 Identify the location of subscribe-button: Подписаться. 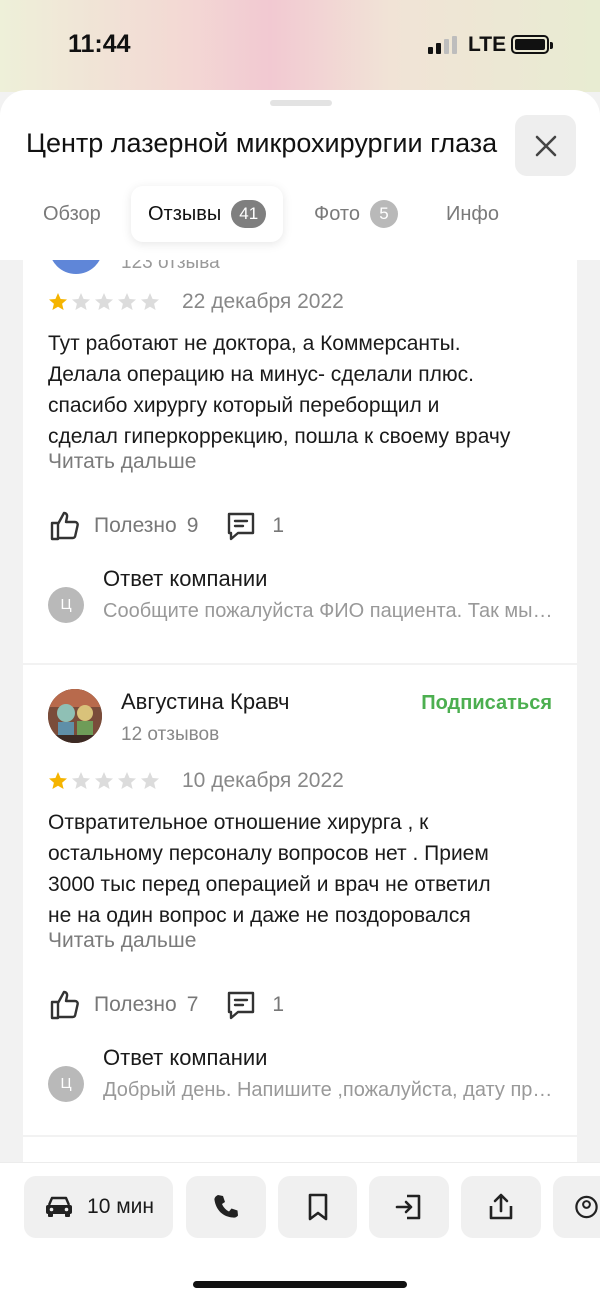
(486, 703).